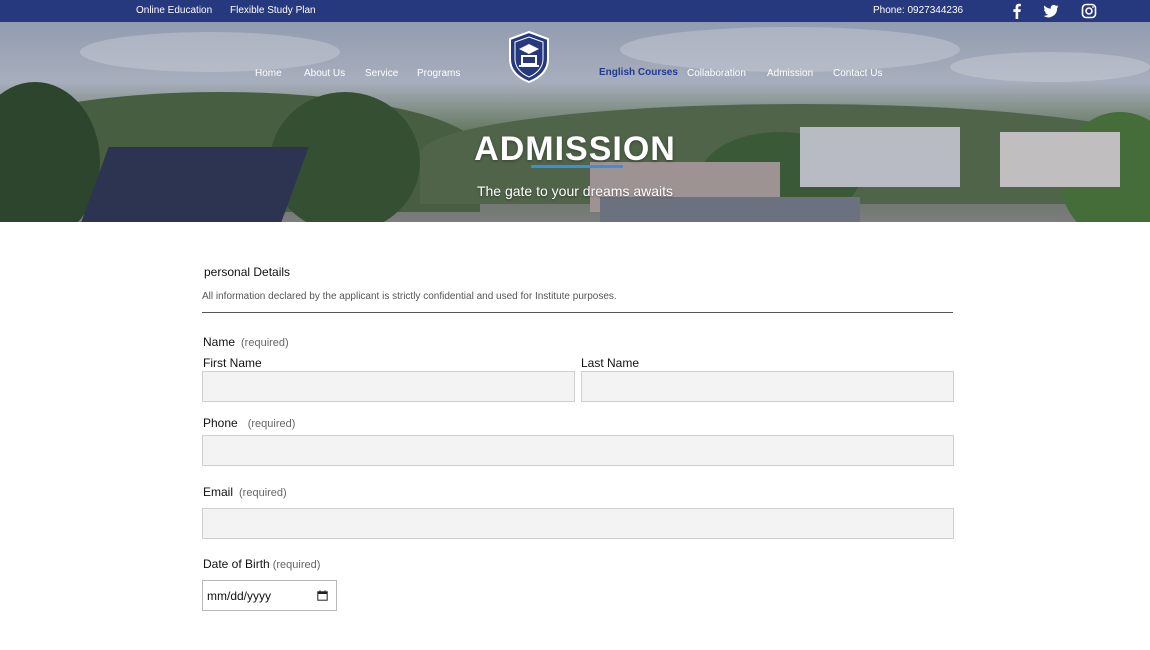  I want to click on nav-programs: Programs, so click(438, 73).